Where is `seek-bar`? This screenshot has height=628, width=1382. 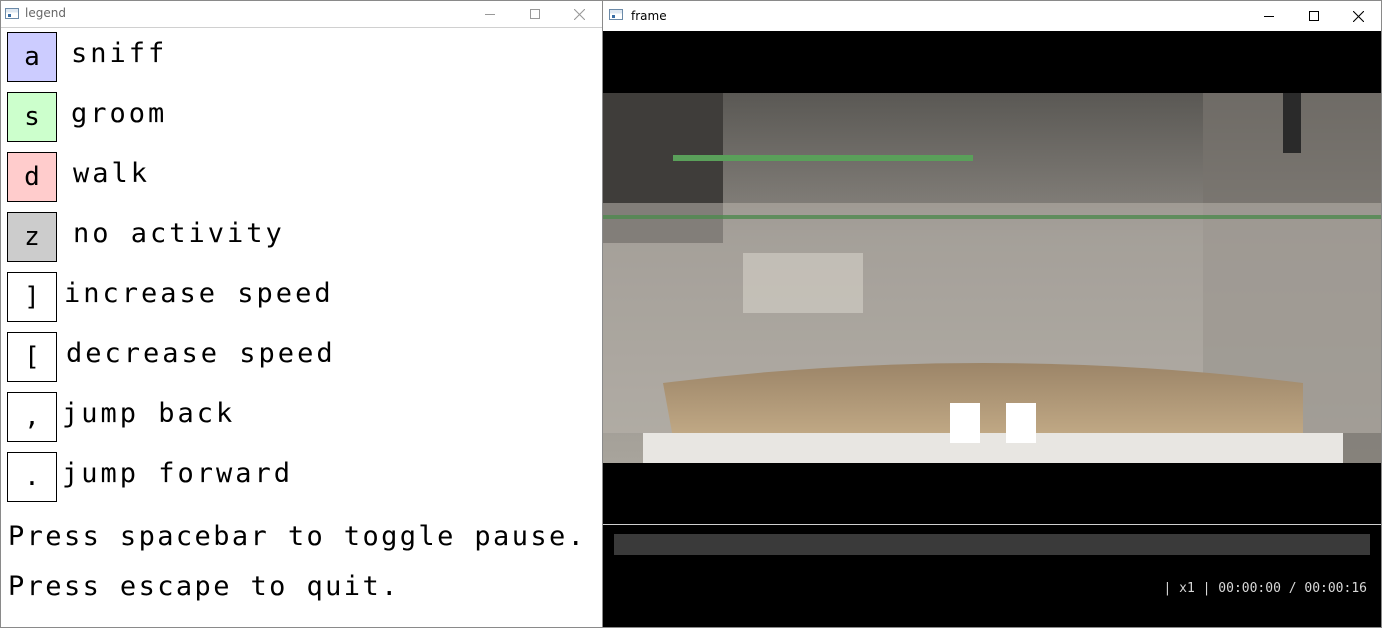 seek-bar is located at coordinates (992, 544).